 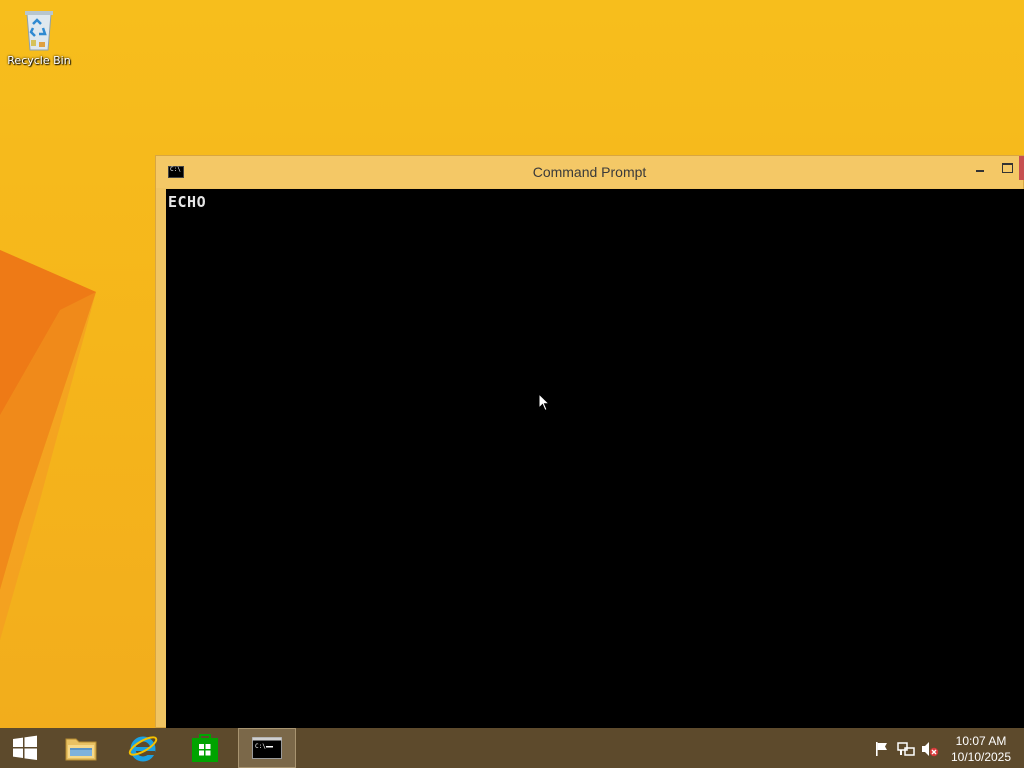 I want to click on wallpaper-shape, so click(x=48, y=445).